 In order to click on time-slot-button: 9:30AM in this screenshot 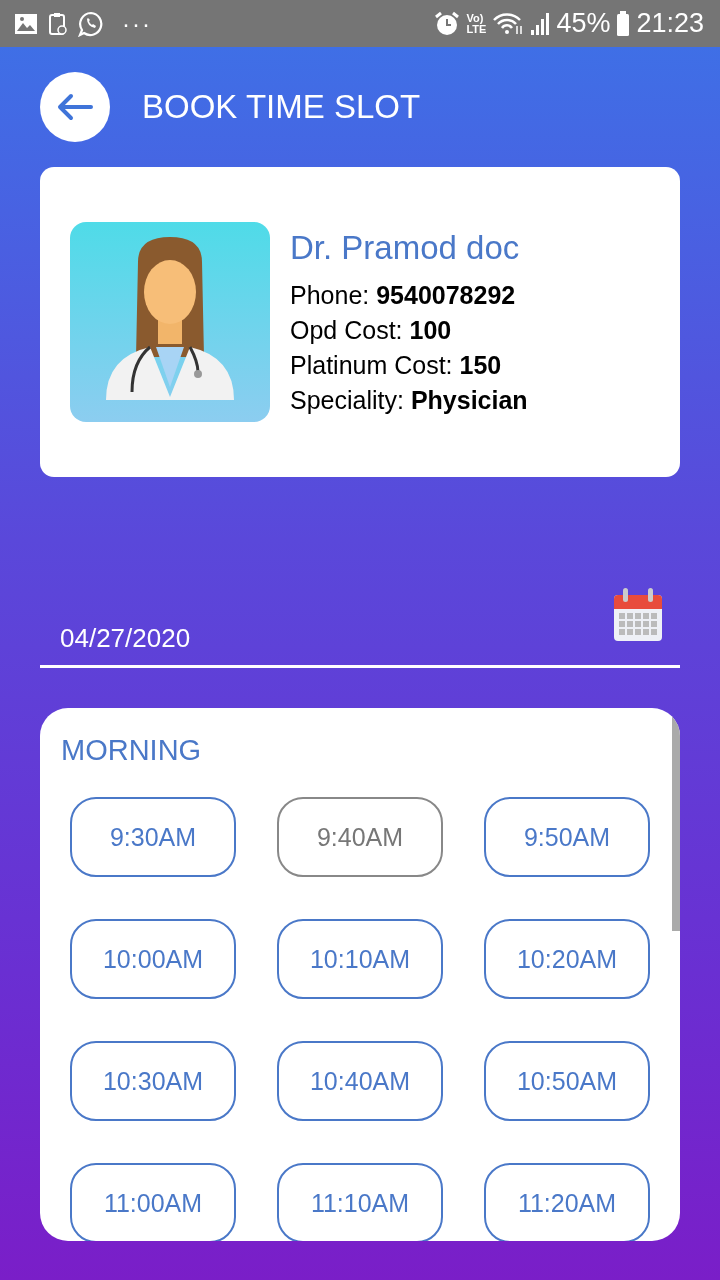, I will do `click(153, 837)`.